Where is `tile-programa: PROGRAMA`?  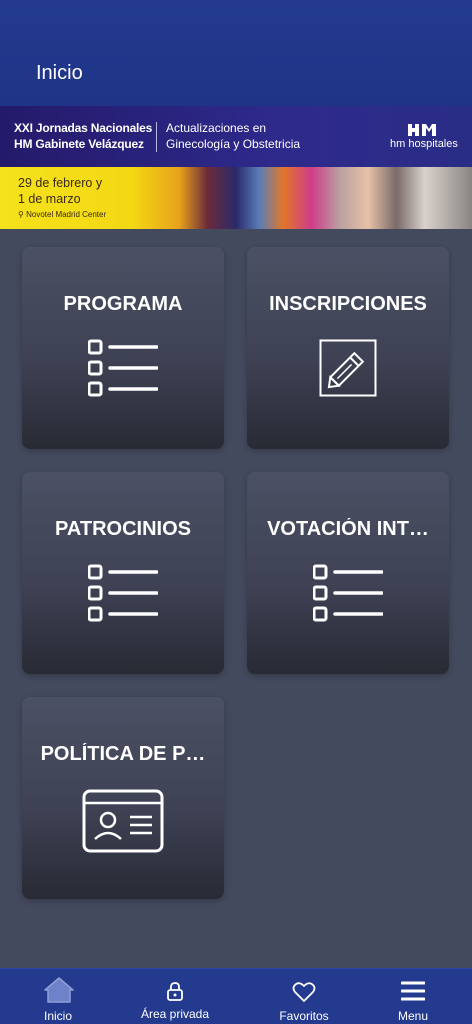
tile-programa: PROGRAMA is located at coordinates (123, 348).